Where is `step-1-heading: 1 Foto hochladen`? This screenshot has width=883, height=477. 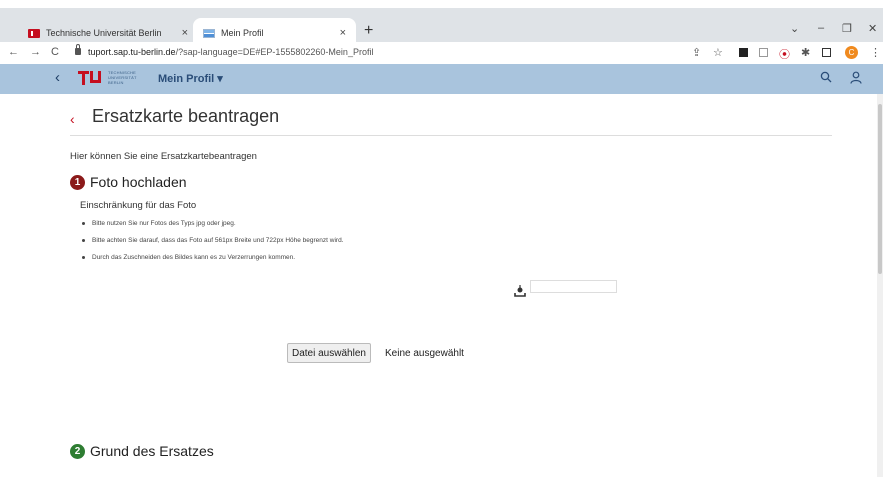
step-1-heading: 1 Foto hochladen is located at coordinates (128, 182).